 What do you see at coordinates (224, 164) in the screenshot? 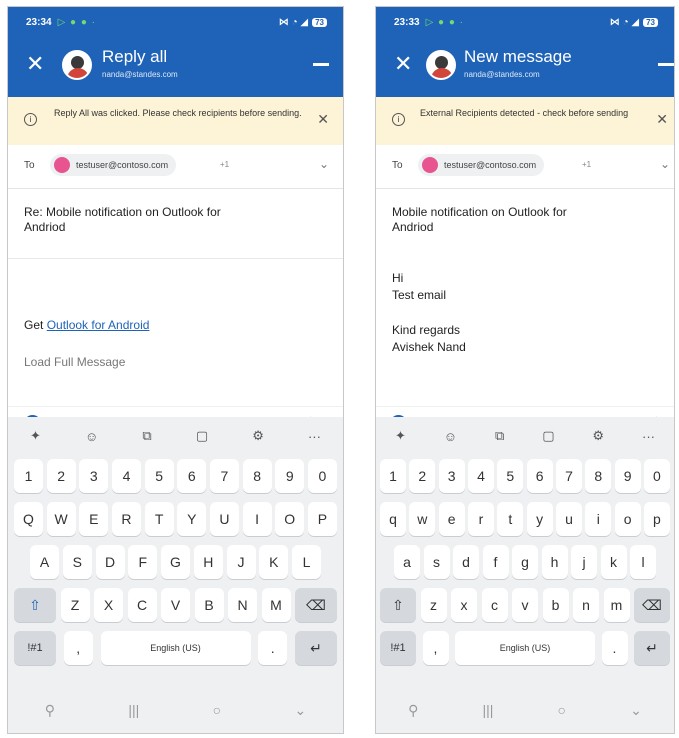
I see `more-recipients-count: +1` at bounding box center [224, 164].